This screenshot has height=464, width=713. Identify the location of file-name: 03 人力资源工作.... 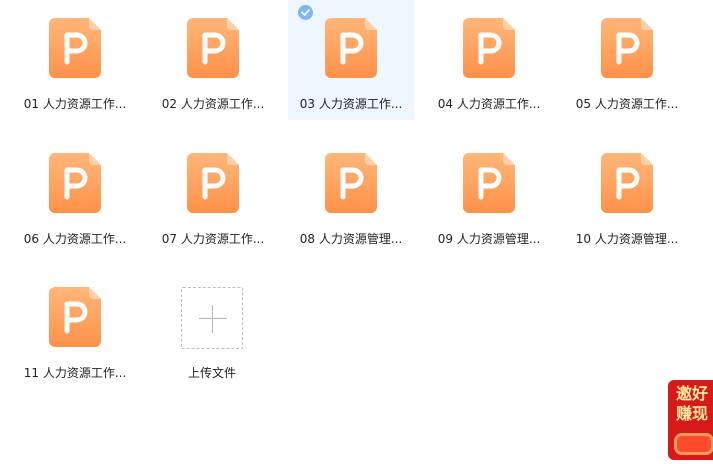
(351, 104).